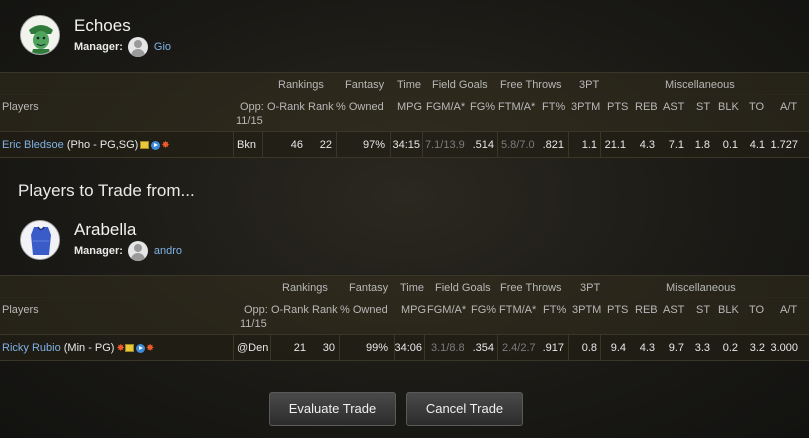 This screenshot has width=809, height=438. I want to click on ftma-value: 2.4/2.7, so click(519, 348).